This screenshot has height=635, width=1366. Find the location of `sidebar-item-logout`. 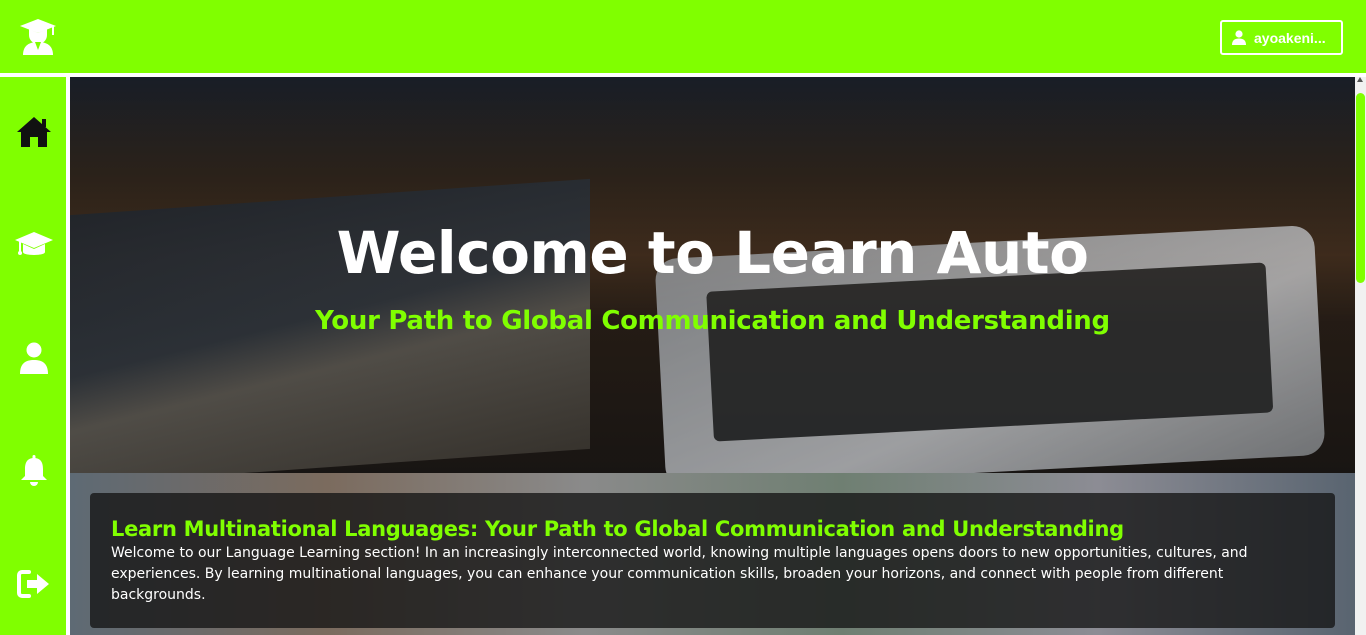

sidebar-item-logout is located at coordinates (34, 584).